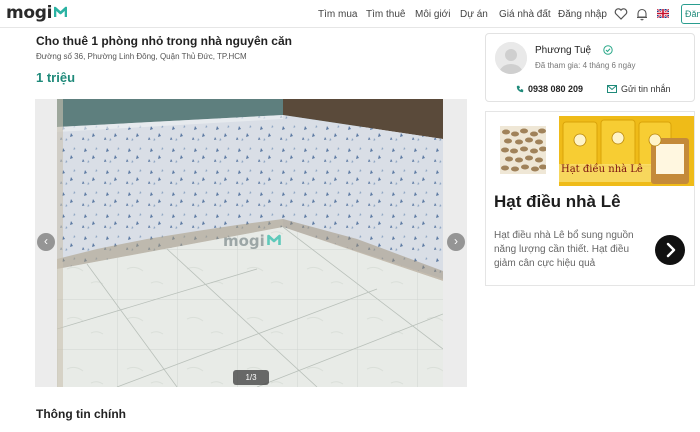 Image resolution: width=700 pixels, height=432 pixels. Describe the element at coordinates (563, 50) in the screenshot. I see `agent-name: Phương Tuệ` at that location.